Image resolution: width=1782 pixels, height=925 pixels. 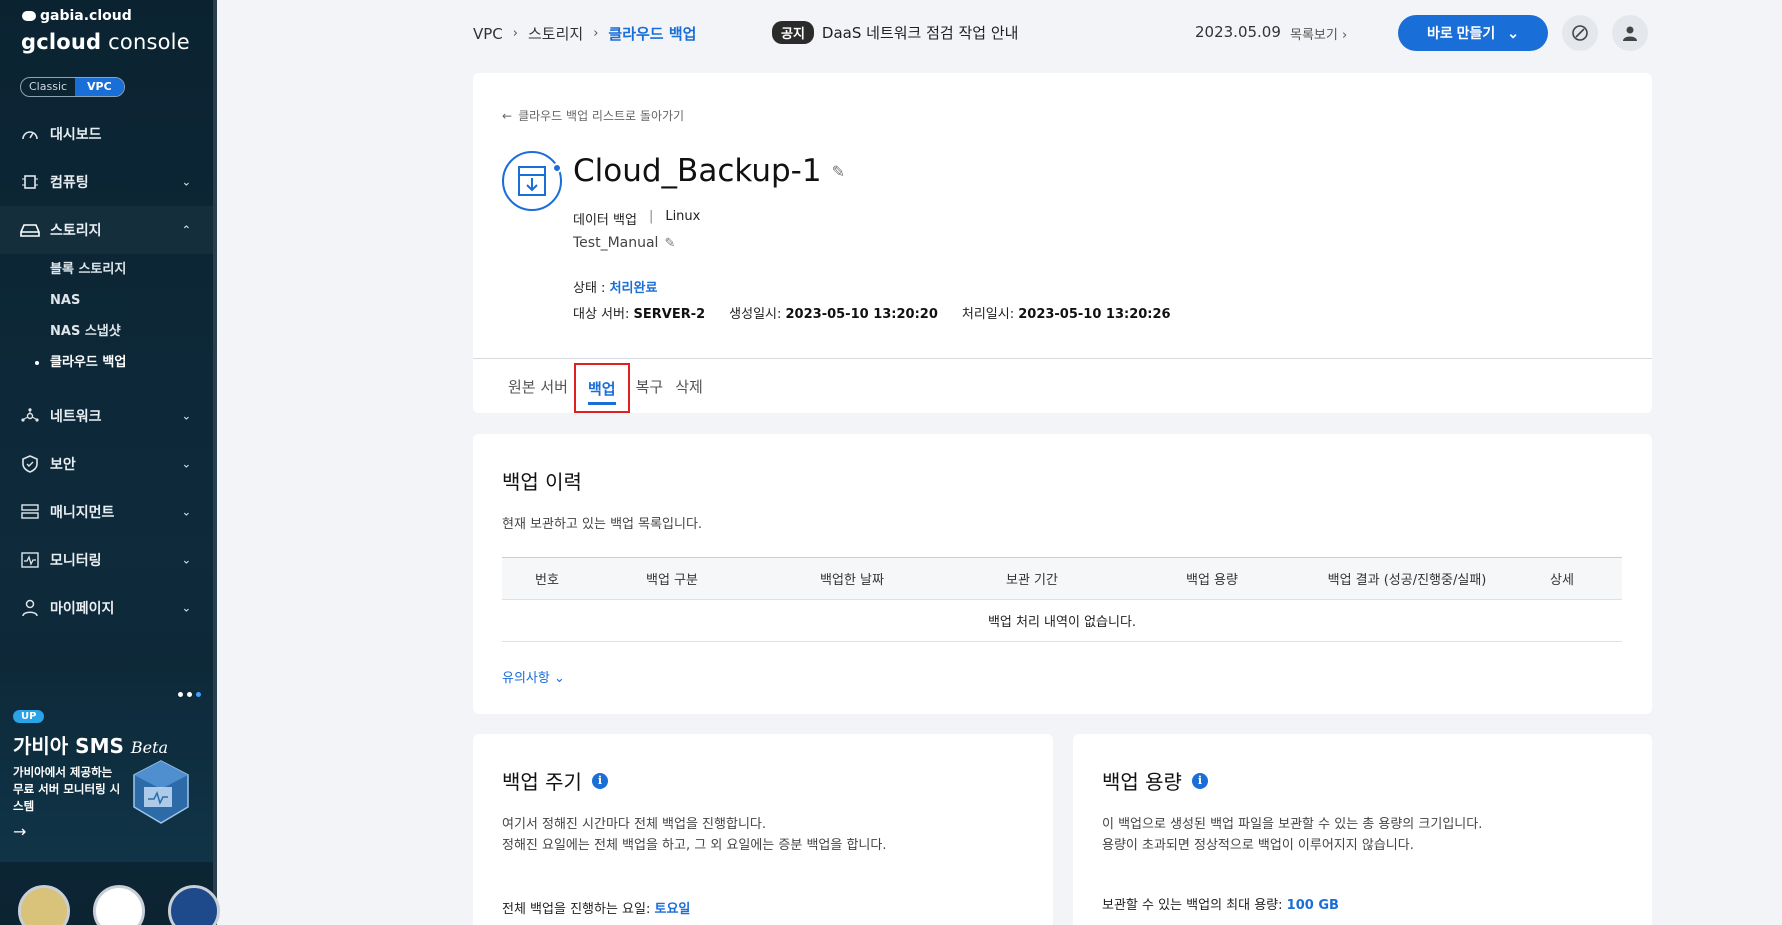 I want to click on promo-title: 가비아 SMS Beta, so click(x=91, y=746).